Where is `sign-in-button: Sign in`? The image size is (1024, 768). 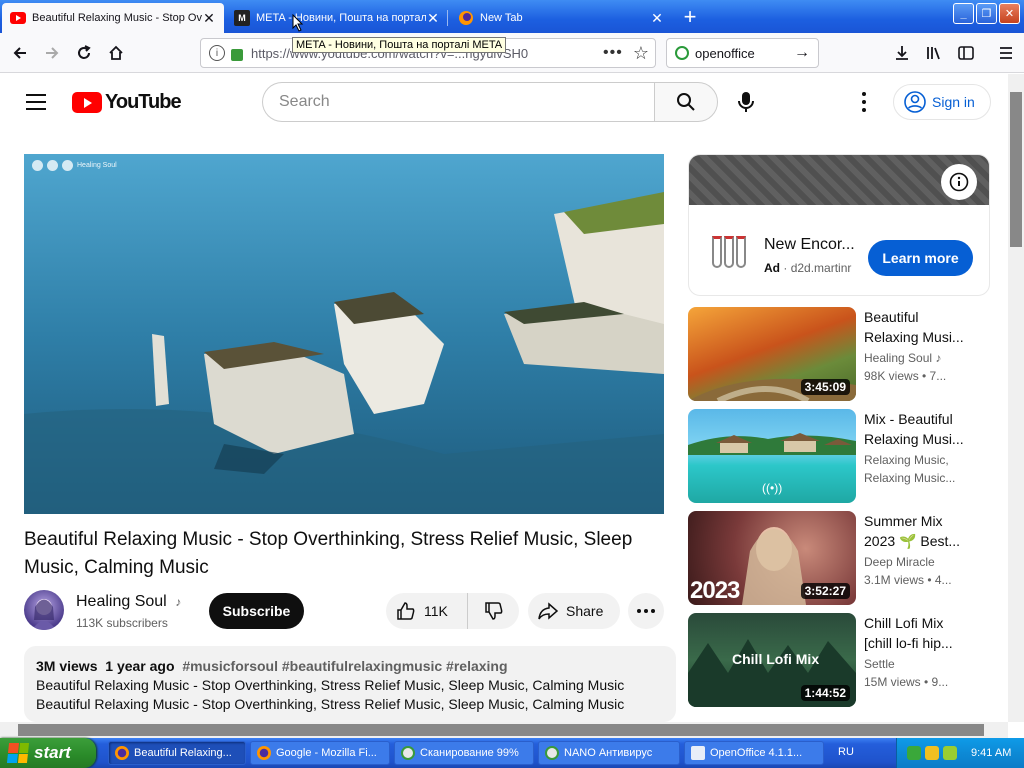 sign-in-button: Sign in is located at coordinates (942, 102).